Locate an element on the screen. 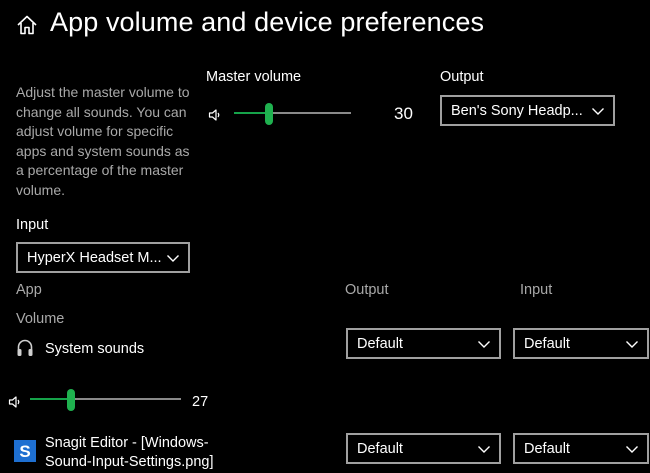 Image resolution: width=650 pixels, height=473 pixels. snagit-input-dropdown: Default is located at coordinates (581, 448).